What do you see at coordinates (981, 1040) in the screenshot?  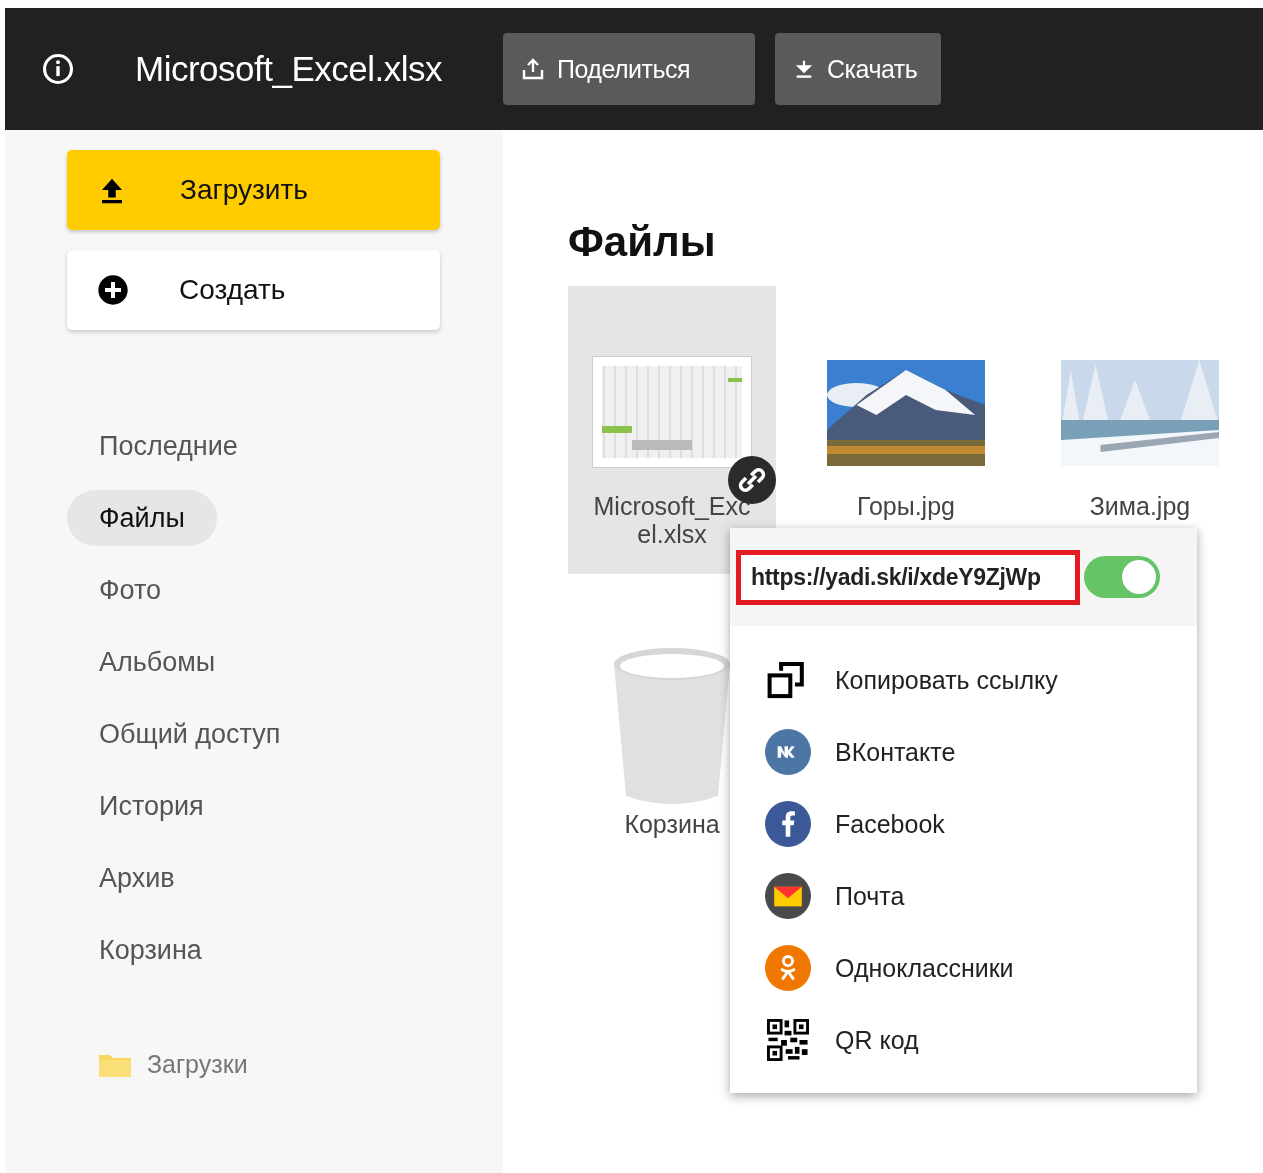 I see `share-option: QR код` at bounding box center [981, 1040].